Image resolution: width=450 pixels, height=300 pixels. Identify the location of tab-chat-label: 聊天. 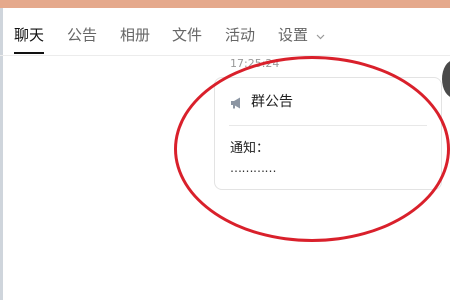
(29, 35).